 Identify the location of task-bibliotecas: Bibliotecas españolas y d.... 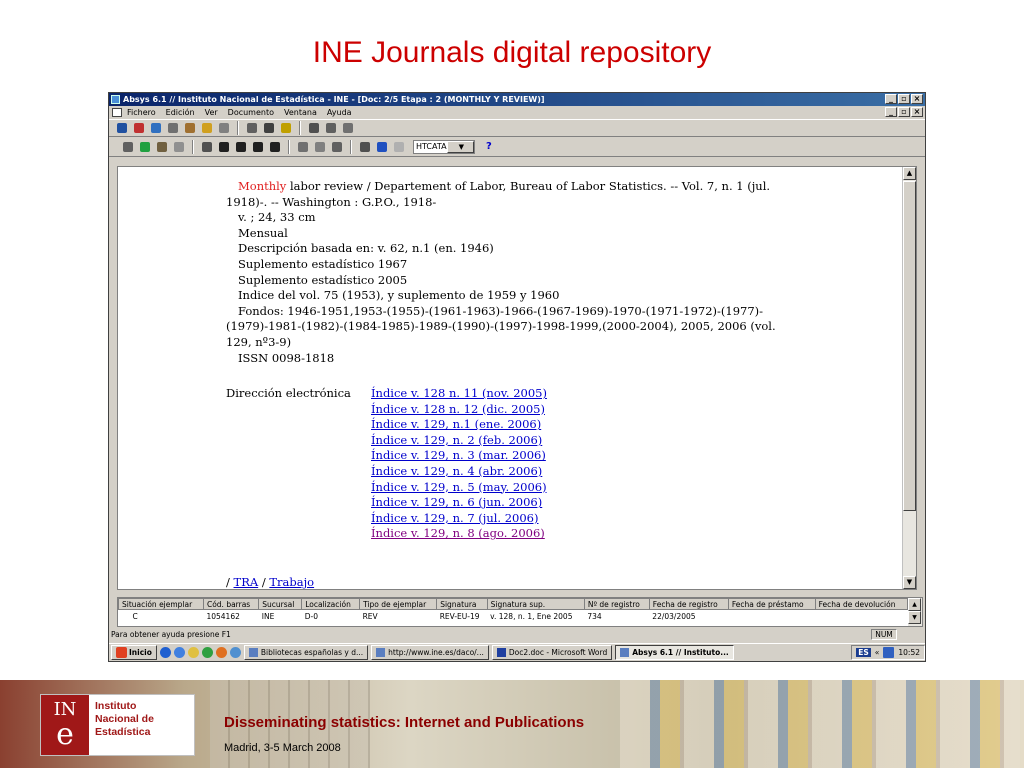
(306, 652).